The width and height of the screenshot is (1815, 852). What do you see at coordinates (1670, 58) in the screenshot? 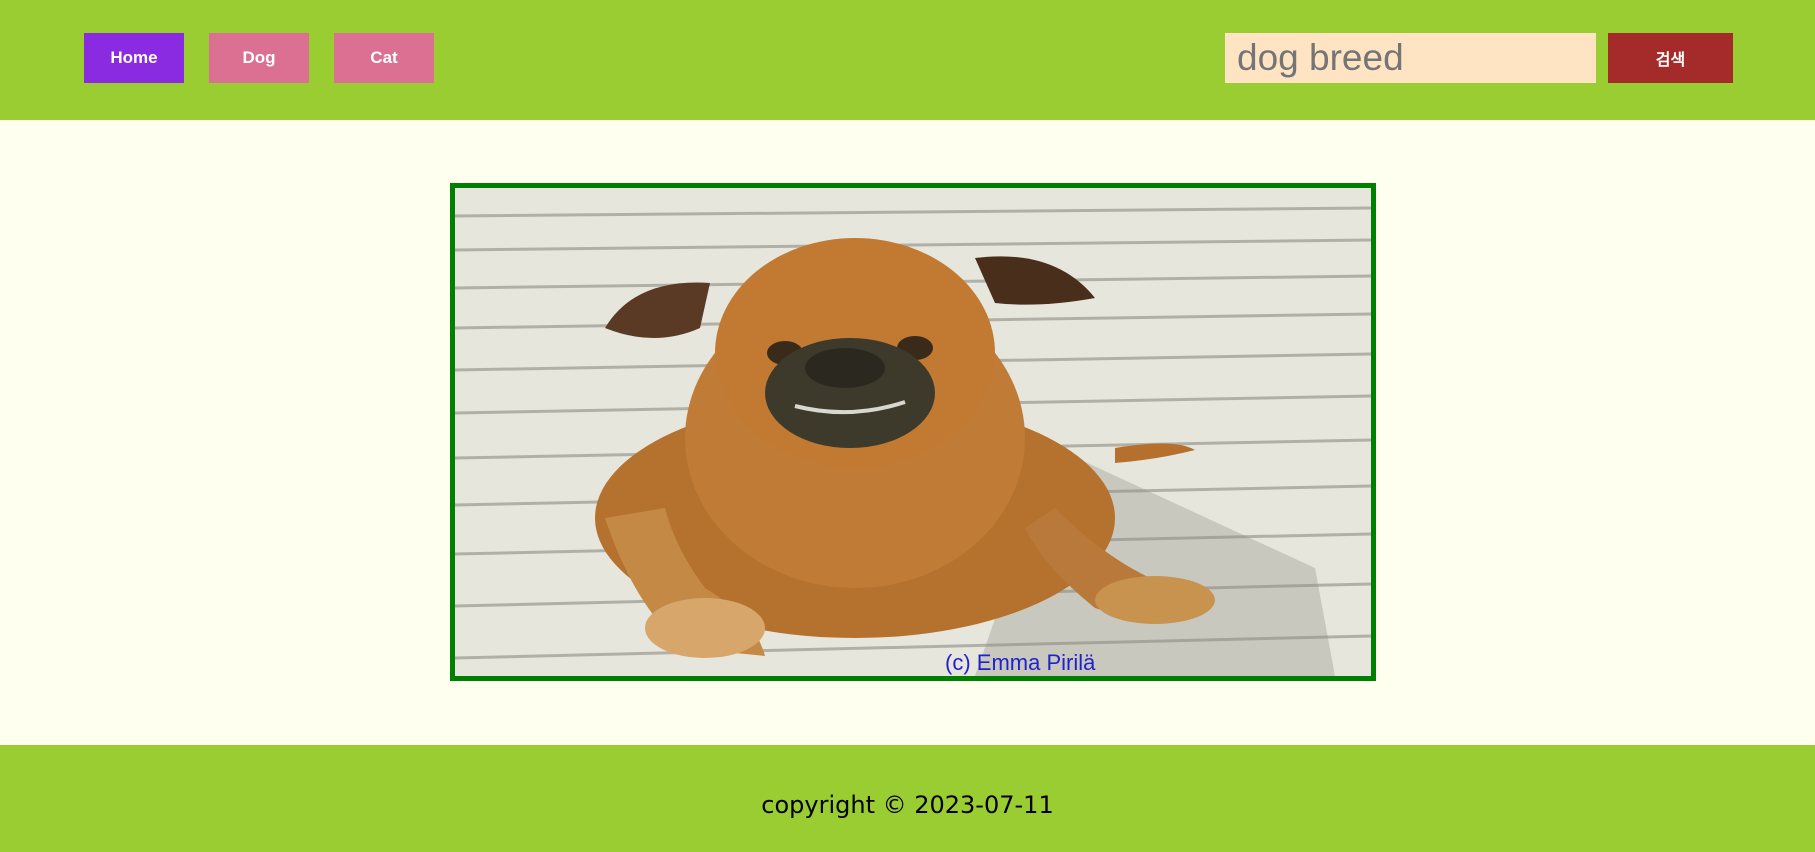
I see `search-button: 검색` at bounding box center [1670, 58].